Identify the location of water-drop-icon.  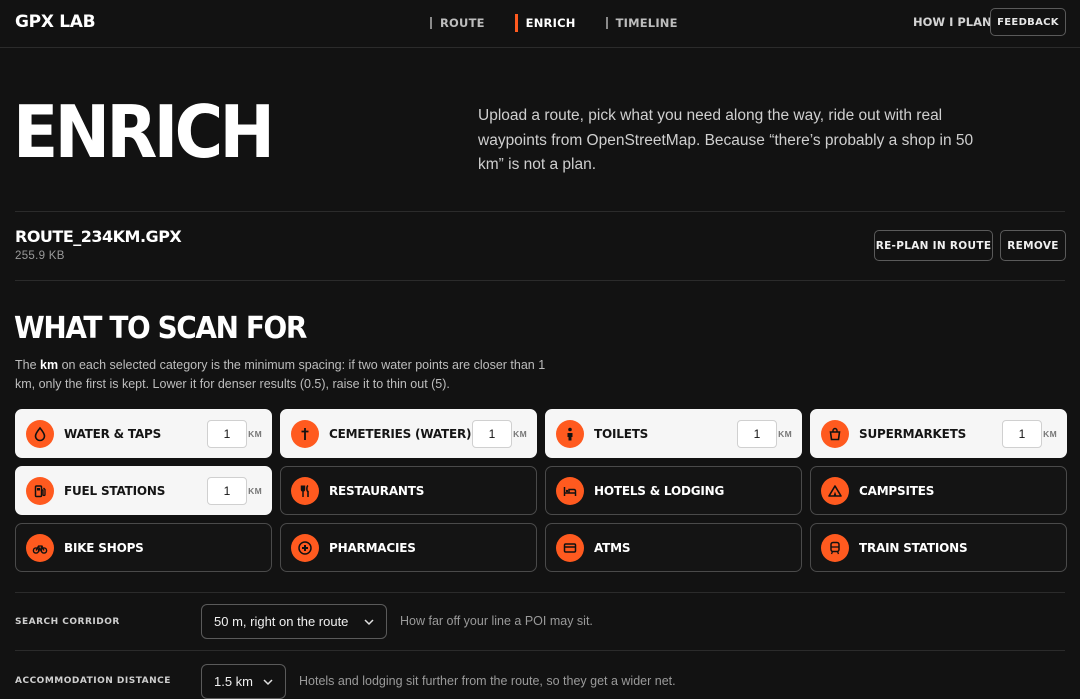
(40, 433).